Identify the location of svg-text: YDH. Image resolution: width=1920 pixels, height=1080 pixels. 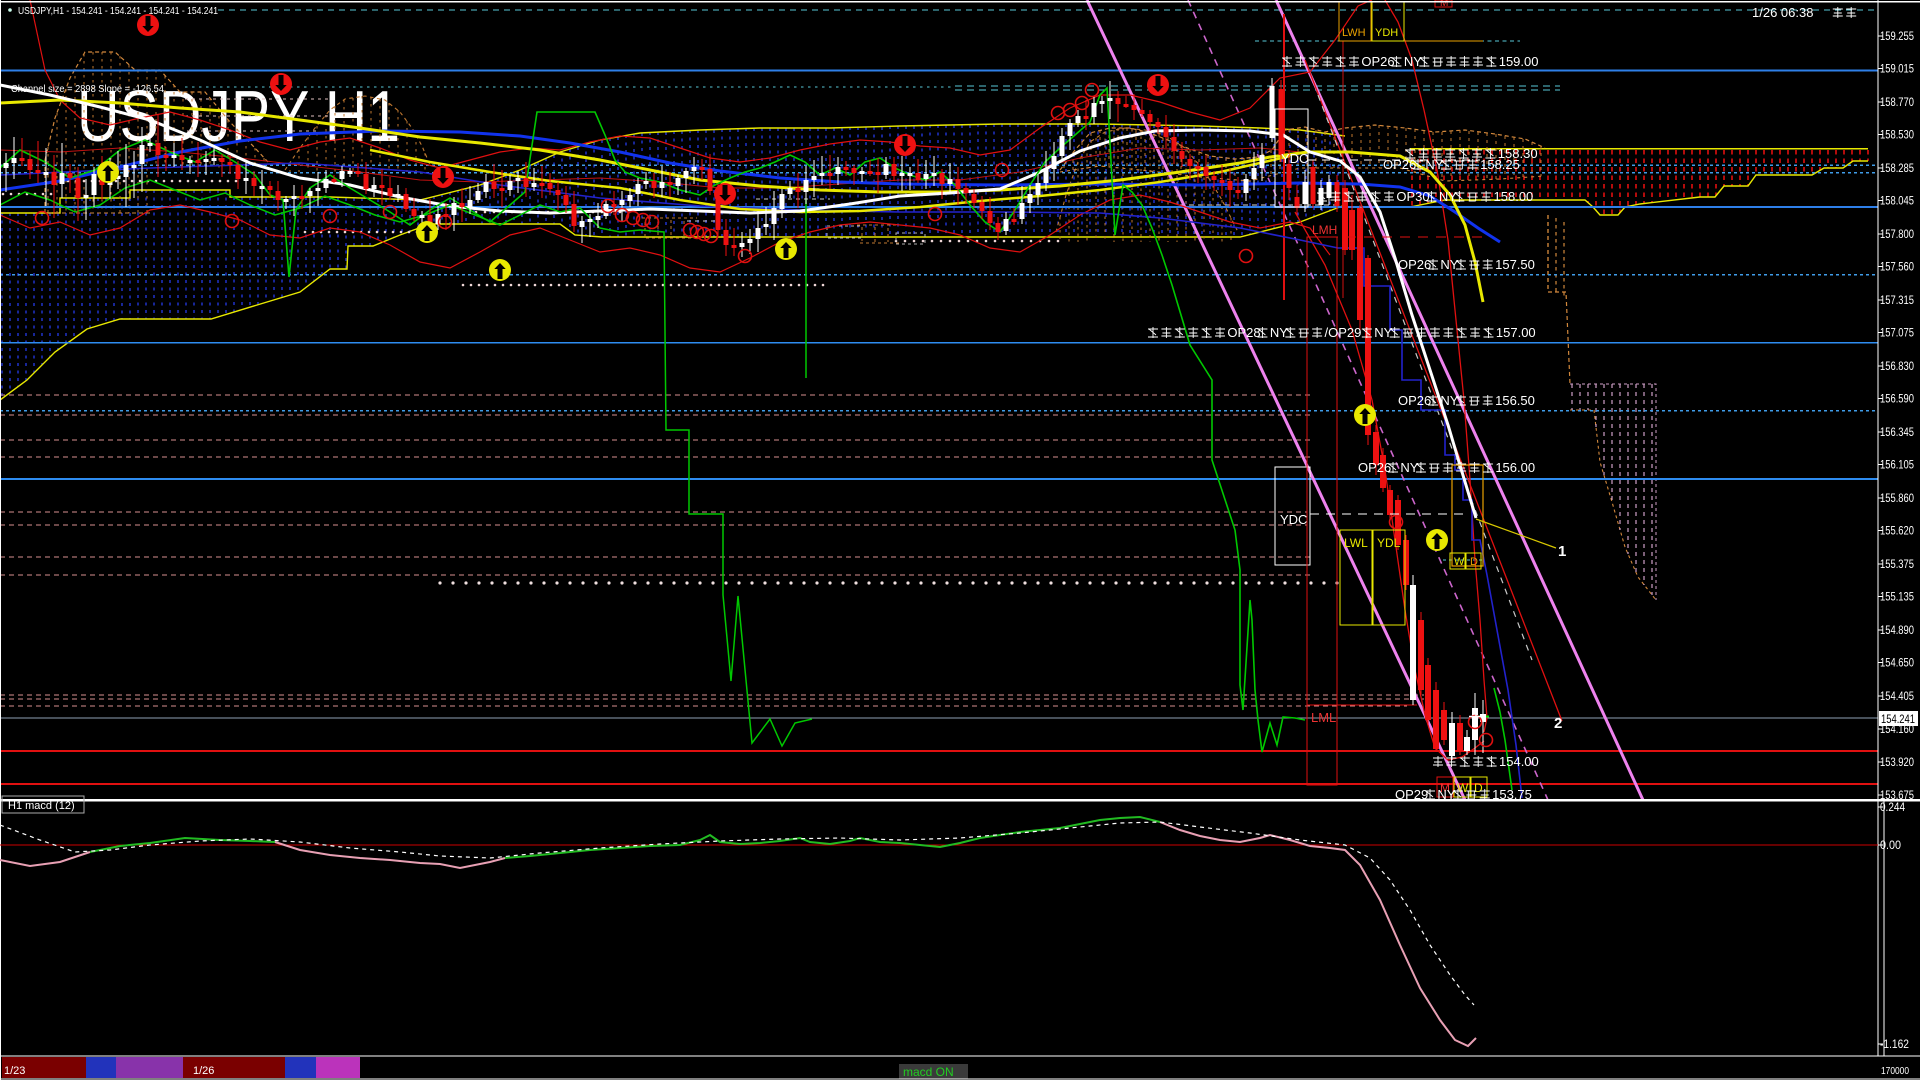
(1386, 33).